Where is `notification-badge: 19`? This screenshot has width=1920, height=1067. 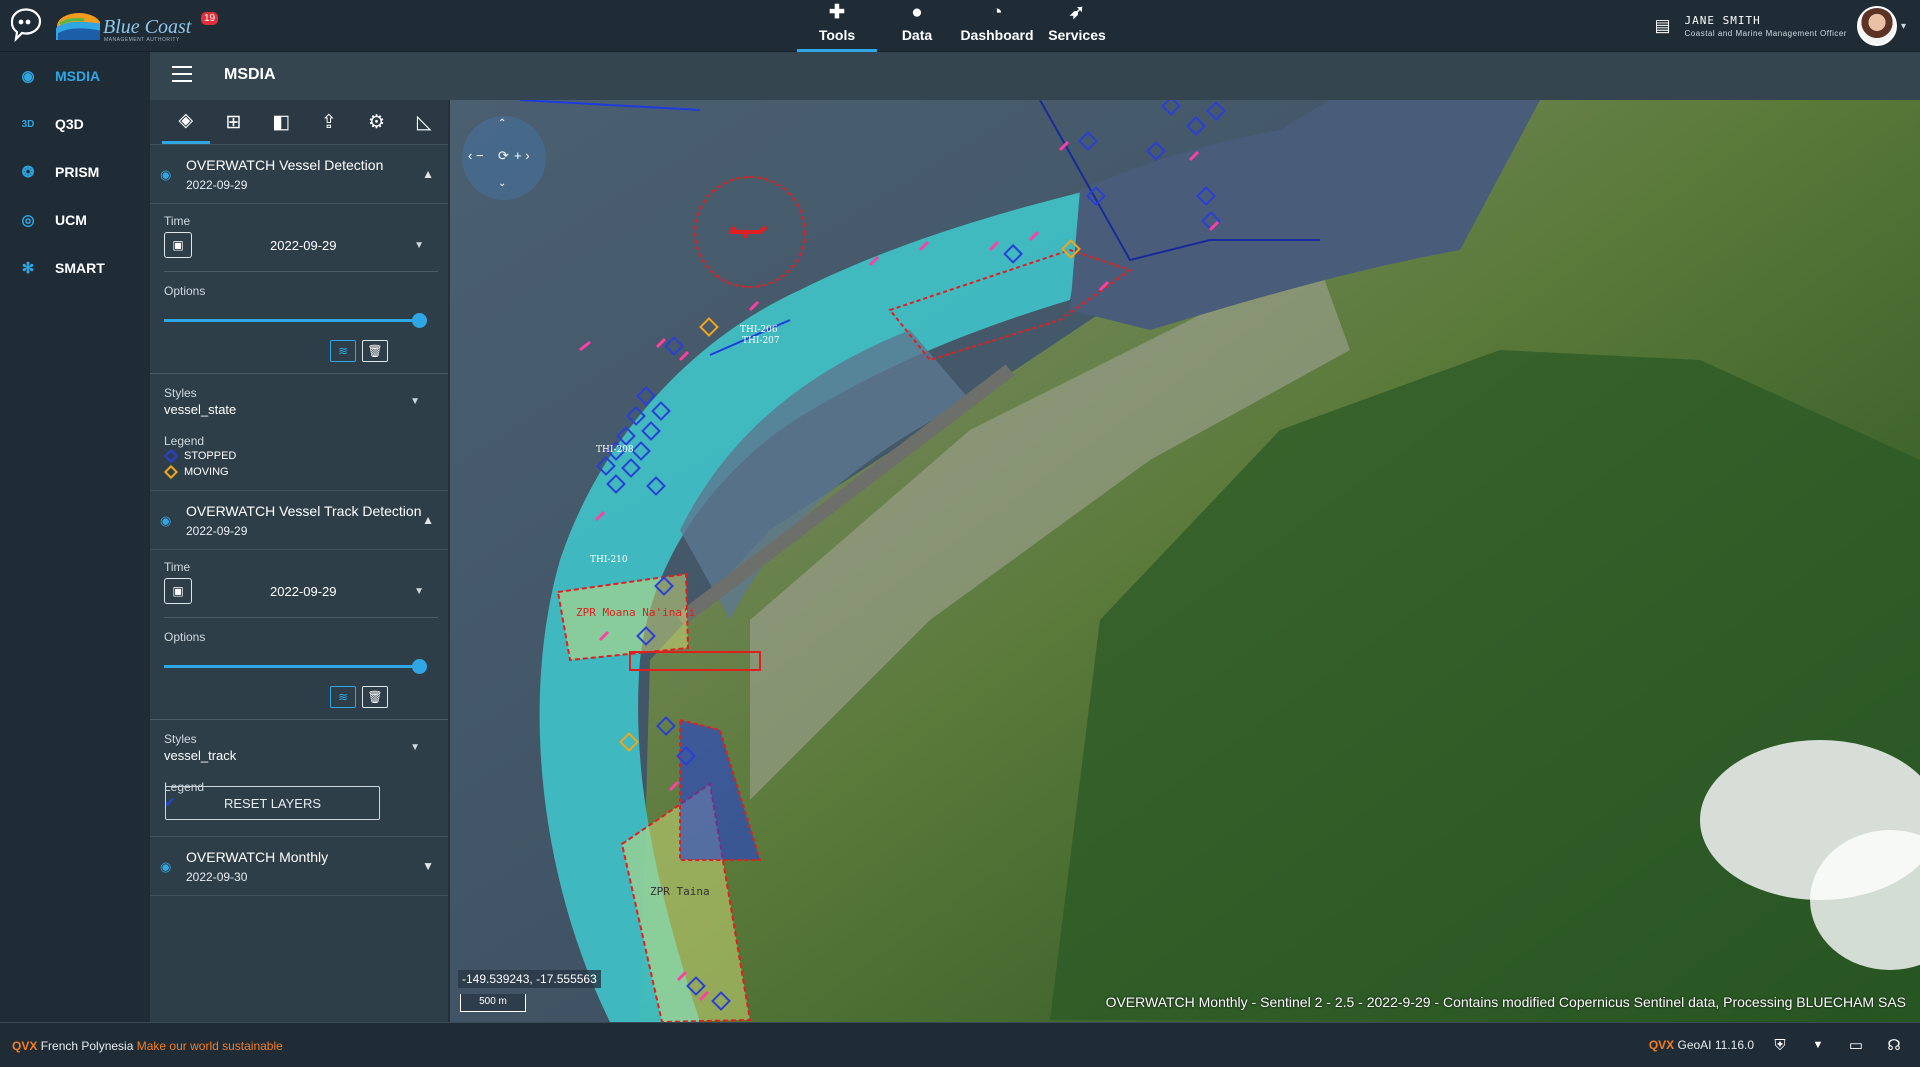 notification-badge: 19 is located at coordinates (210, 18).